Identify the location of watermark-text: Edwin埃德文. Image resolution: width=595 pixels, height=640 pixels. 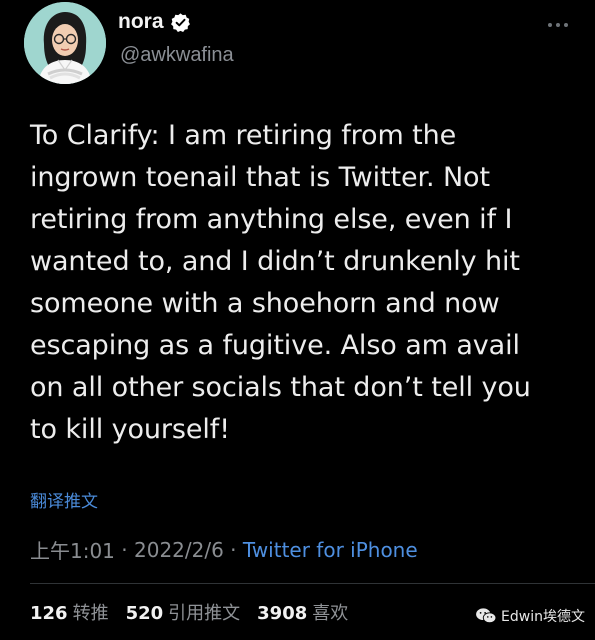
(543, 617).